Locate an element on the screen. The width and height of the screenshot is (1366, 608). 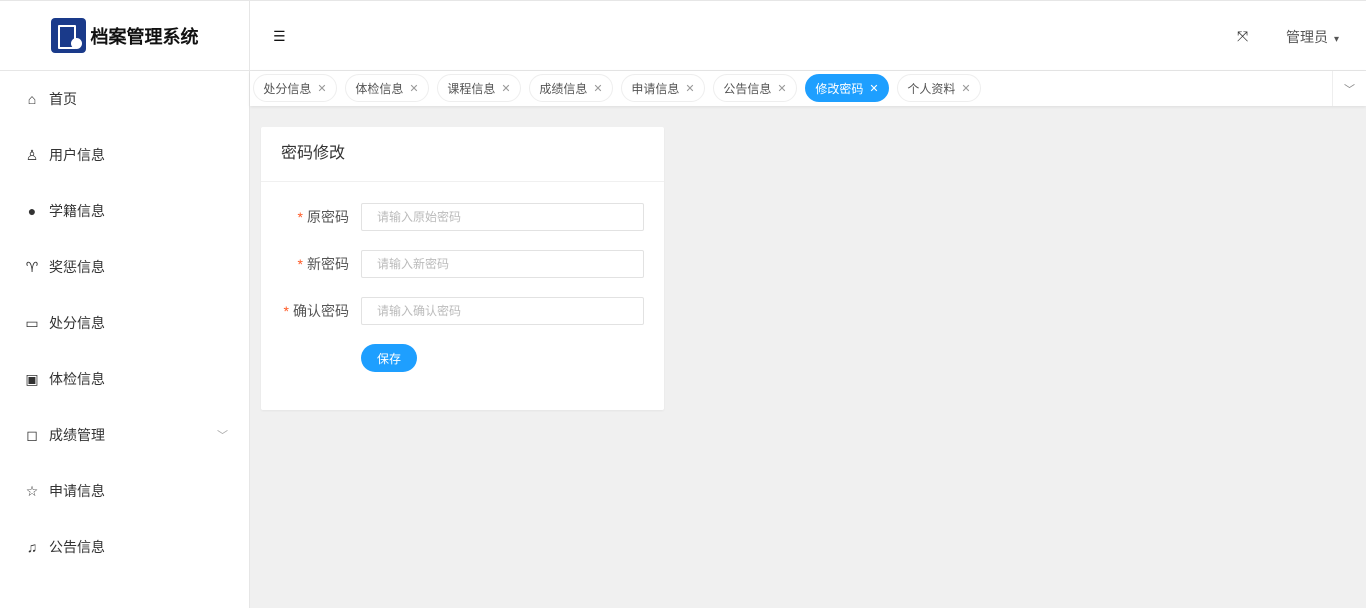
sidebar-item-label: 处分信息 is located at coordinates (77, 323).